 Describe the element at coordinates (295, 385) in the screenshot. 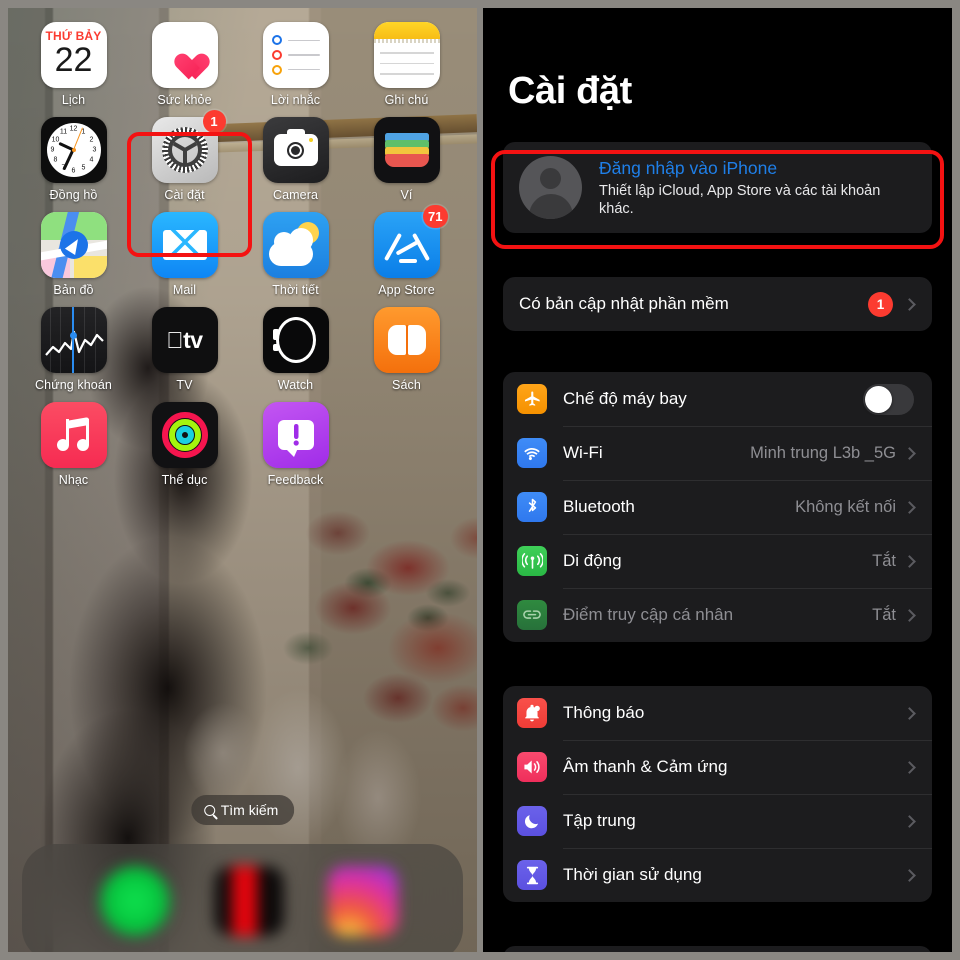

I see `app-label: Watch` at that location.